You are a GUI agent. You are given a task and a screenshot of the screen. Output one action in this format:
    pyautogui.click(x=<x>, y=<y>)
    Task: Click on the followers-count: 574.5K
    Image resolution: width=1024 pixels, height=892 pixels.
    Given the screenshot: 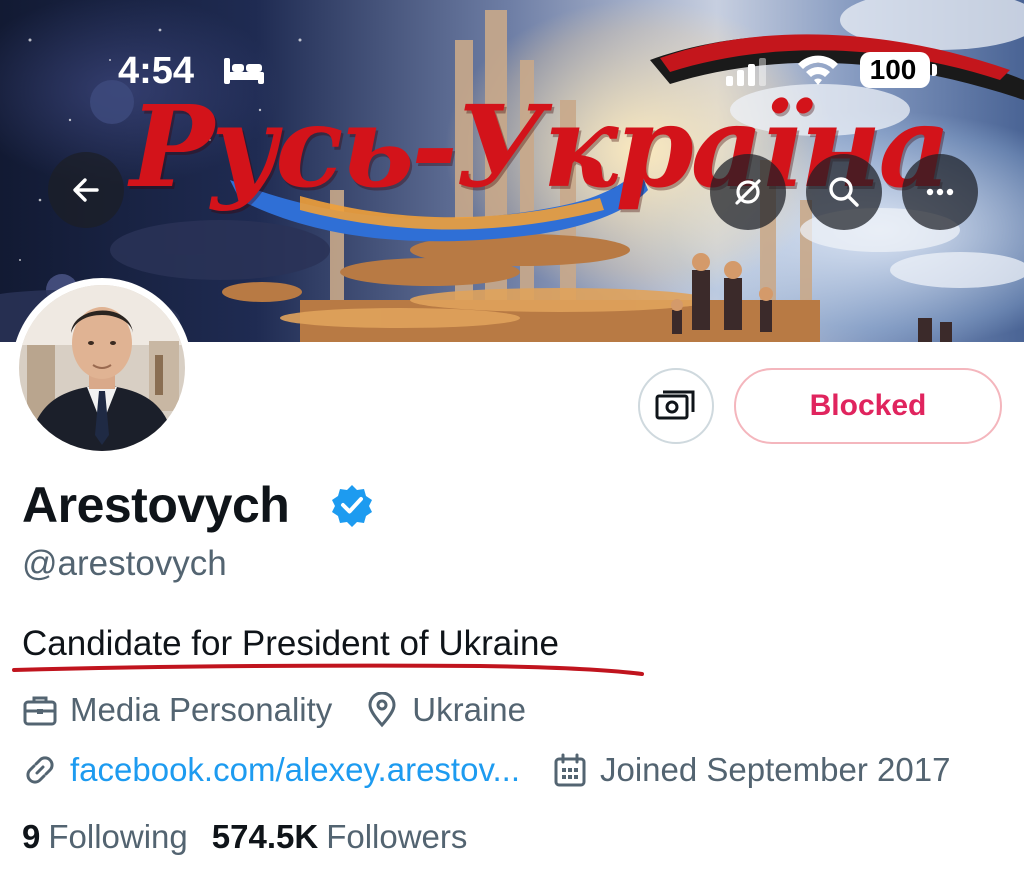 What is the action you would take?
    pyautogui.click(x=265, y=836)
    